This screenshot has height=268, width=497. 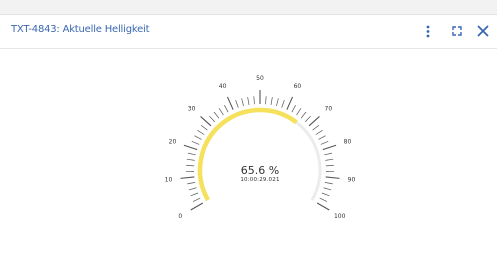 I want to click on gauge-tick-label: 40, so click(x=223, y=86).